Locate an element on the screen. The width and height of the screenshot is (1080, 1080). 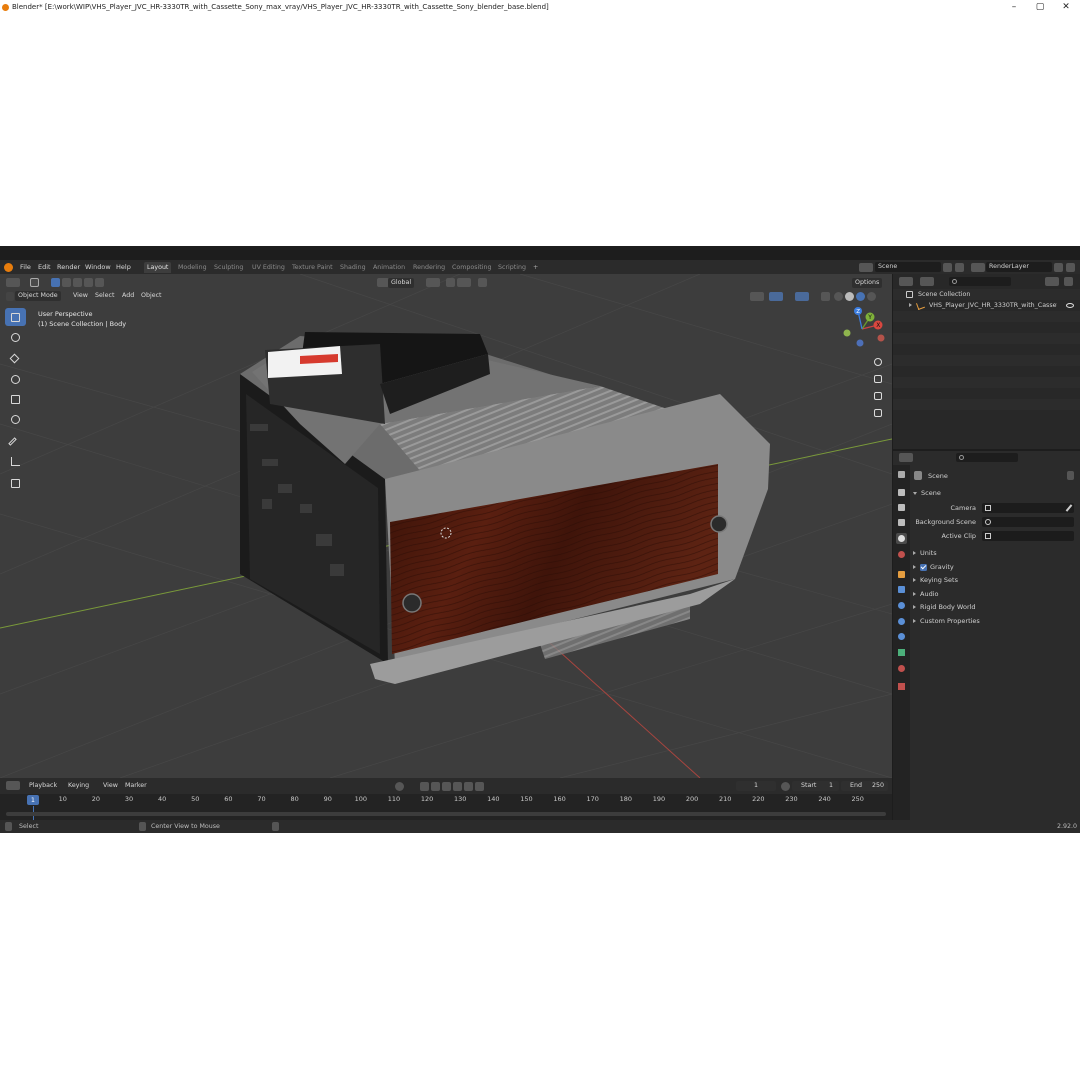
tab-world is located at coordinates (901, 554).